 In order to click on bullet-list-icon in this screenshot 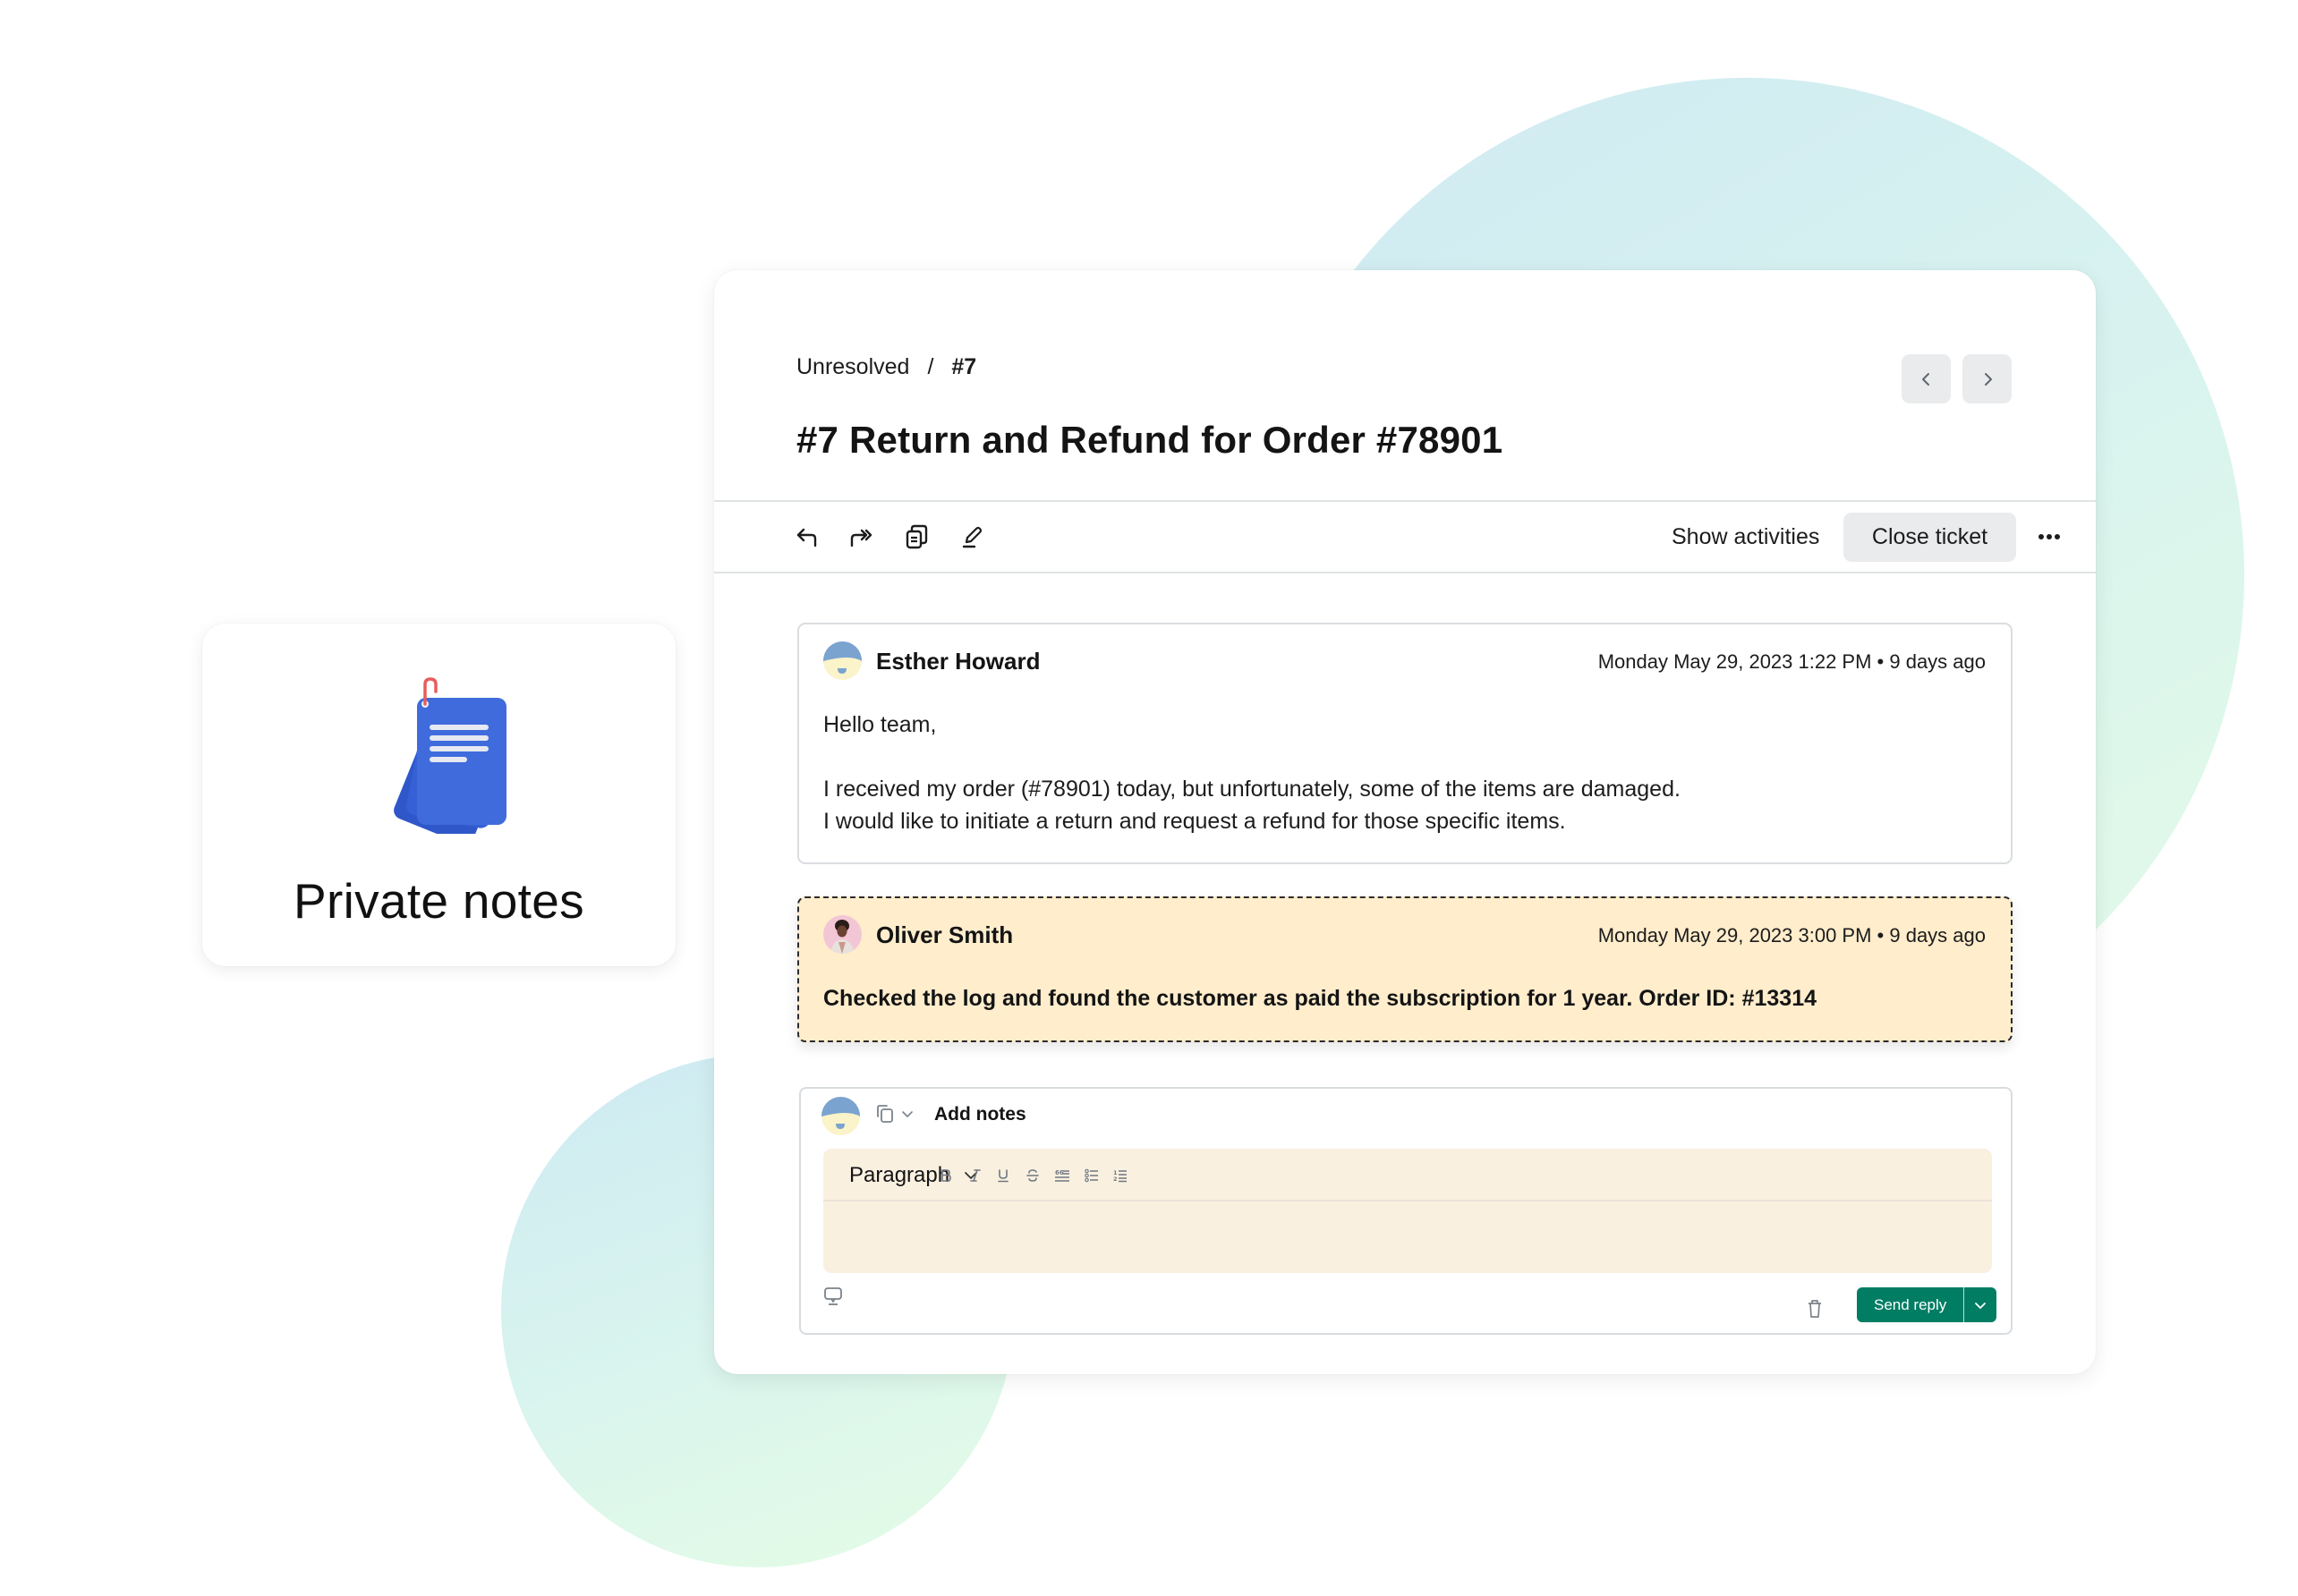, I will do `click(1091, 1175)`.